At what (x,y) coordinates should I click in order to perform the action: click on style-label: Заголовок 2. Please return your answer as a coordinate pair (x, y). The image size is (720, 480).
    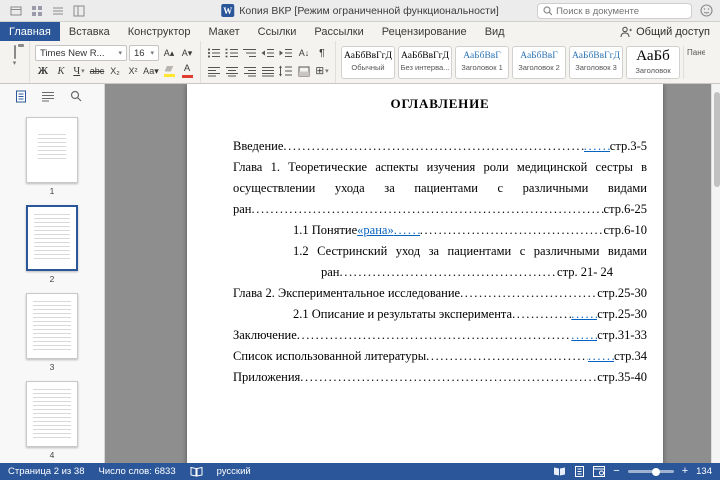
    Looking at the image, I should click on (539, 68).